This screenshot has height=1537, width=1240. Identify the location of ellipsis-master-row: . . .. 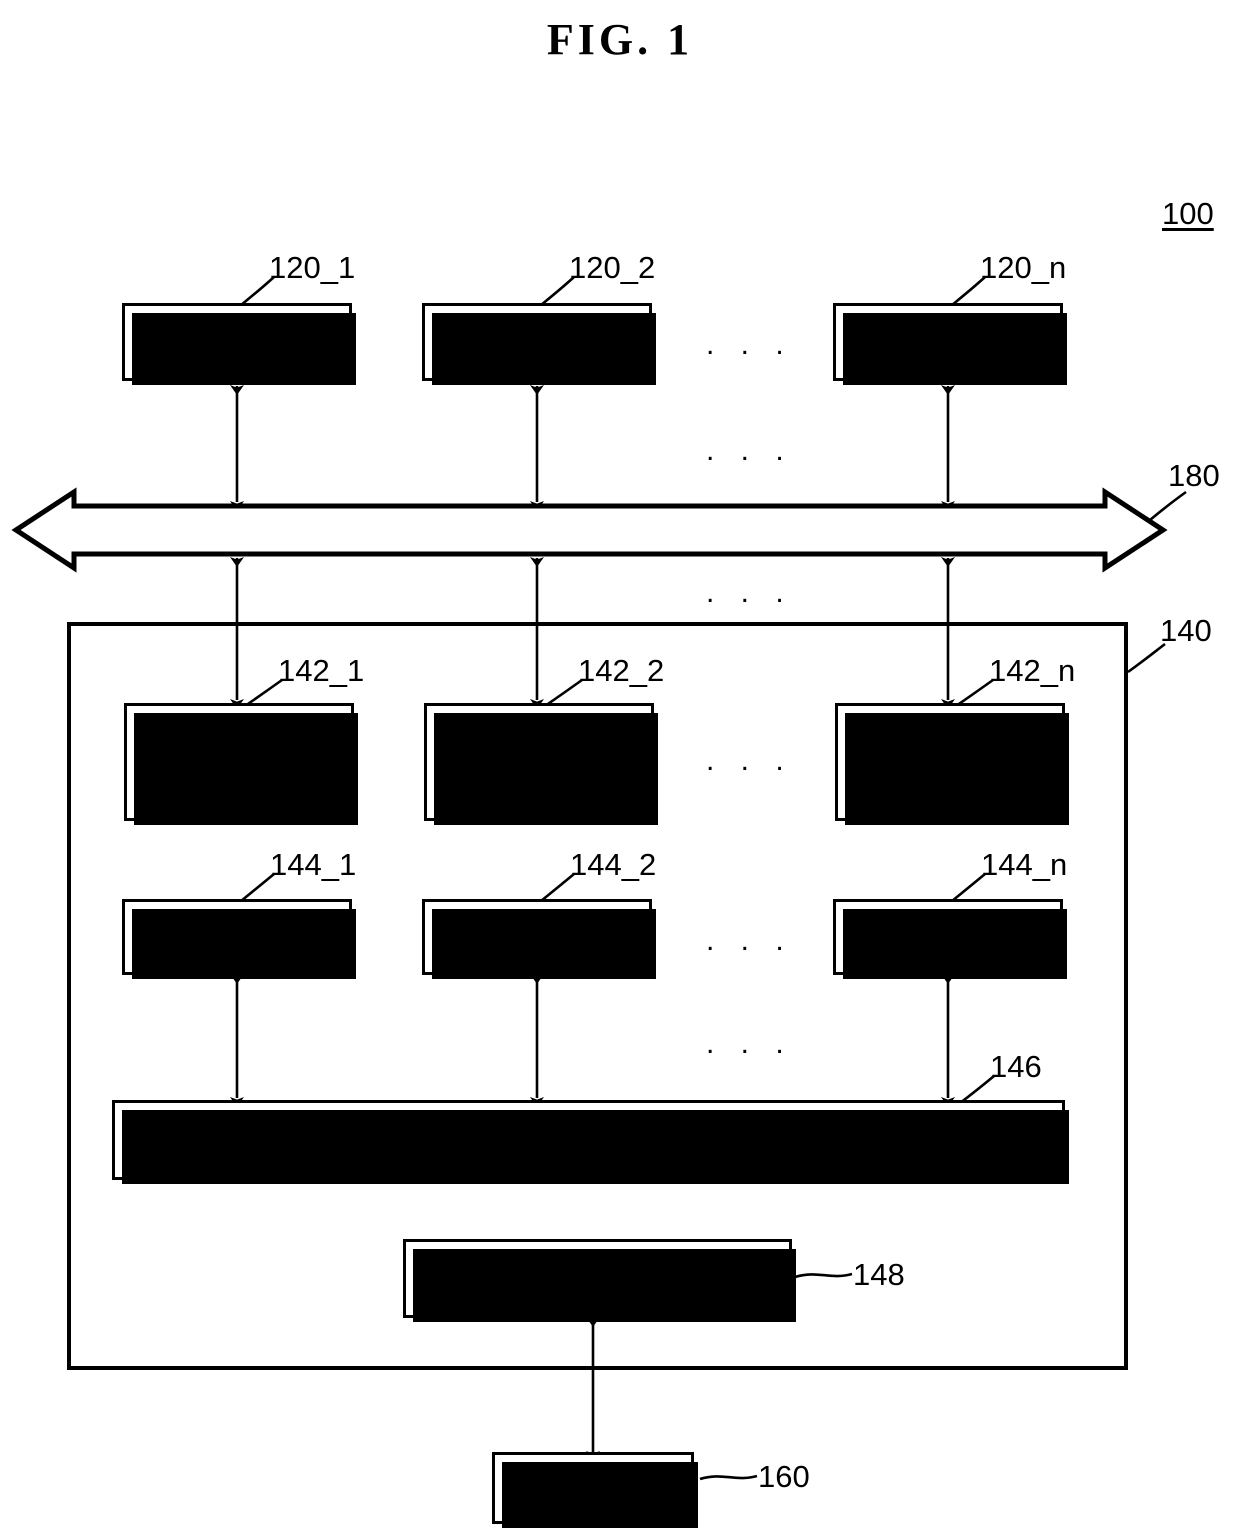
(749, 344).